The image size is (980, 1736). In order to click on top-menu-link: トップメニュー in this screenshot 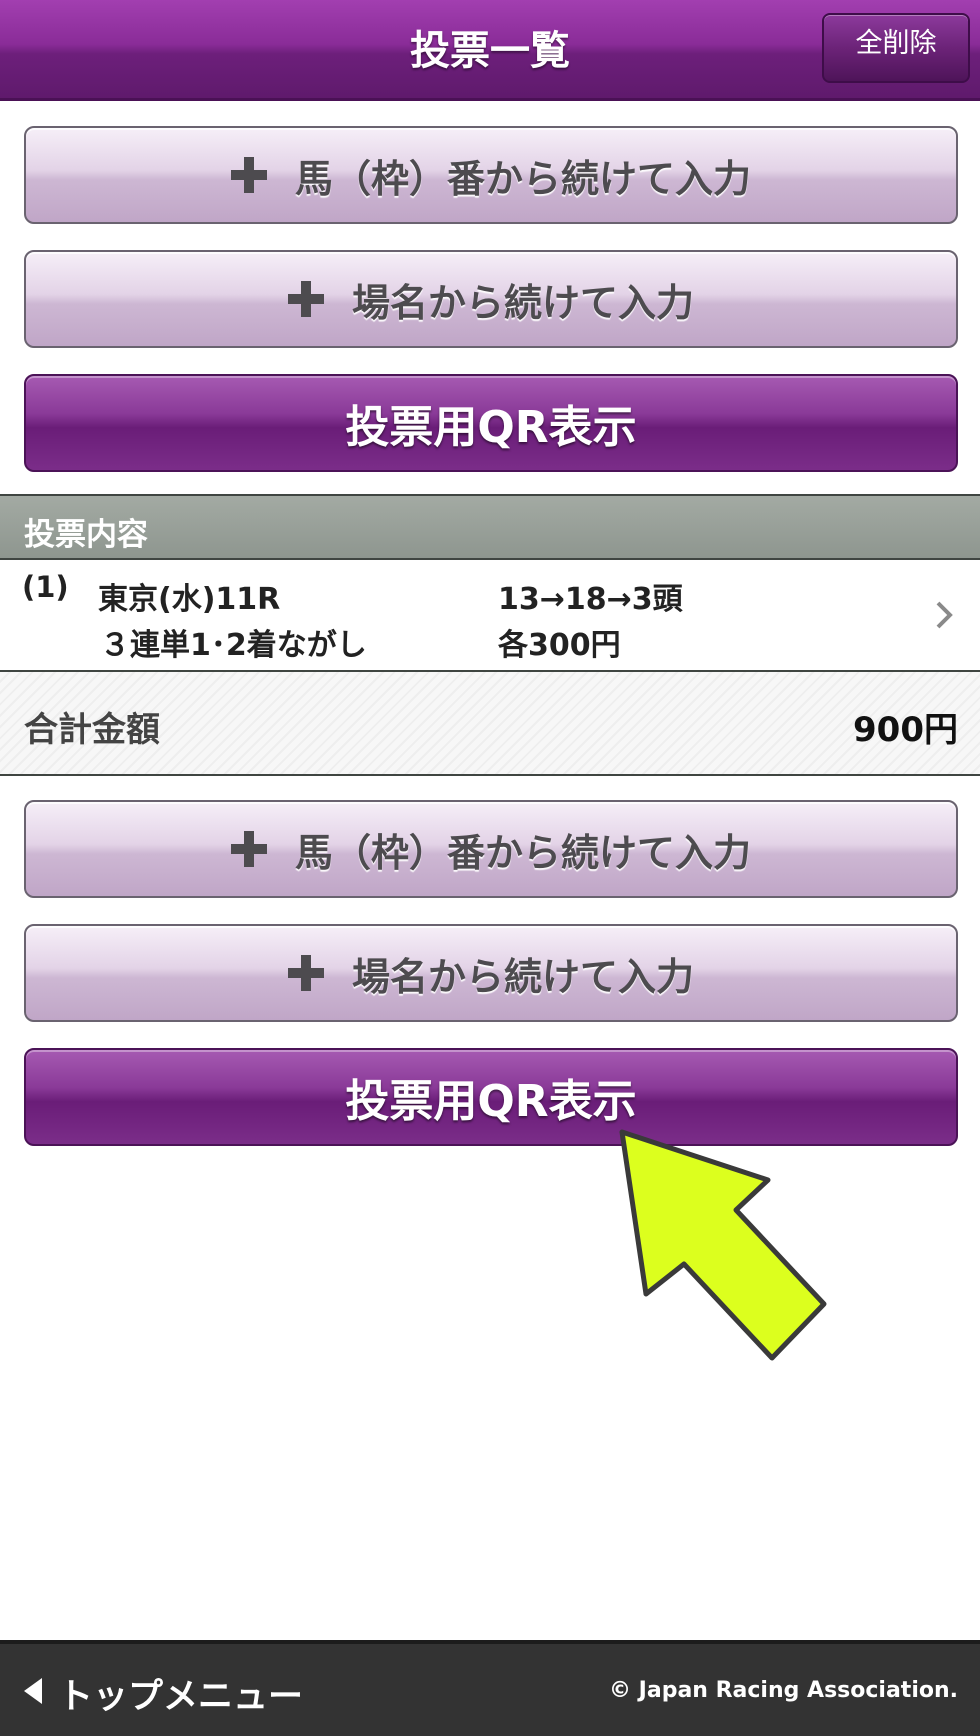, I will do `click(180, 1693)`.